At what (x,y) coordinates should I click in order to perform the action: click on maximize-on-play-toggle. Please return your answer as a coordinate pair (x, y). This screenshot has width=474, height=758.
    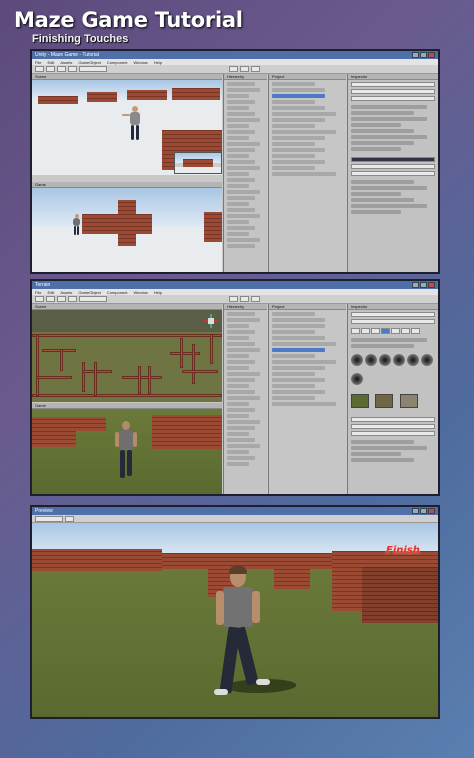
    Looking at the image, I should click on (69, 518).